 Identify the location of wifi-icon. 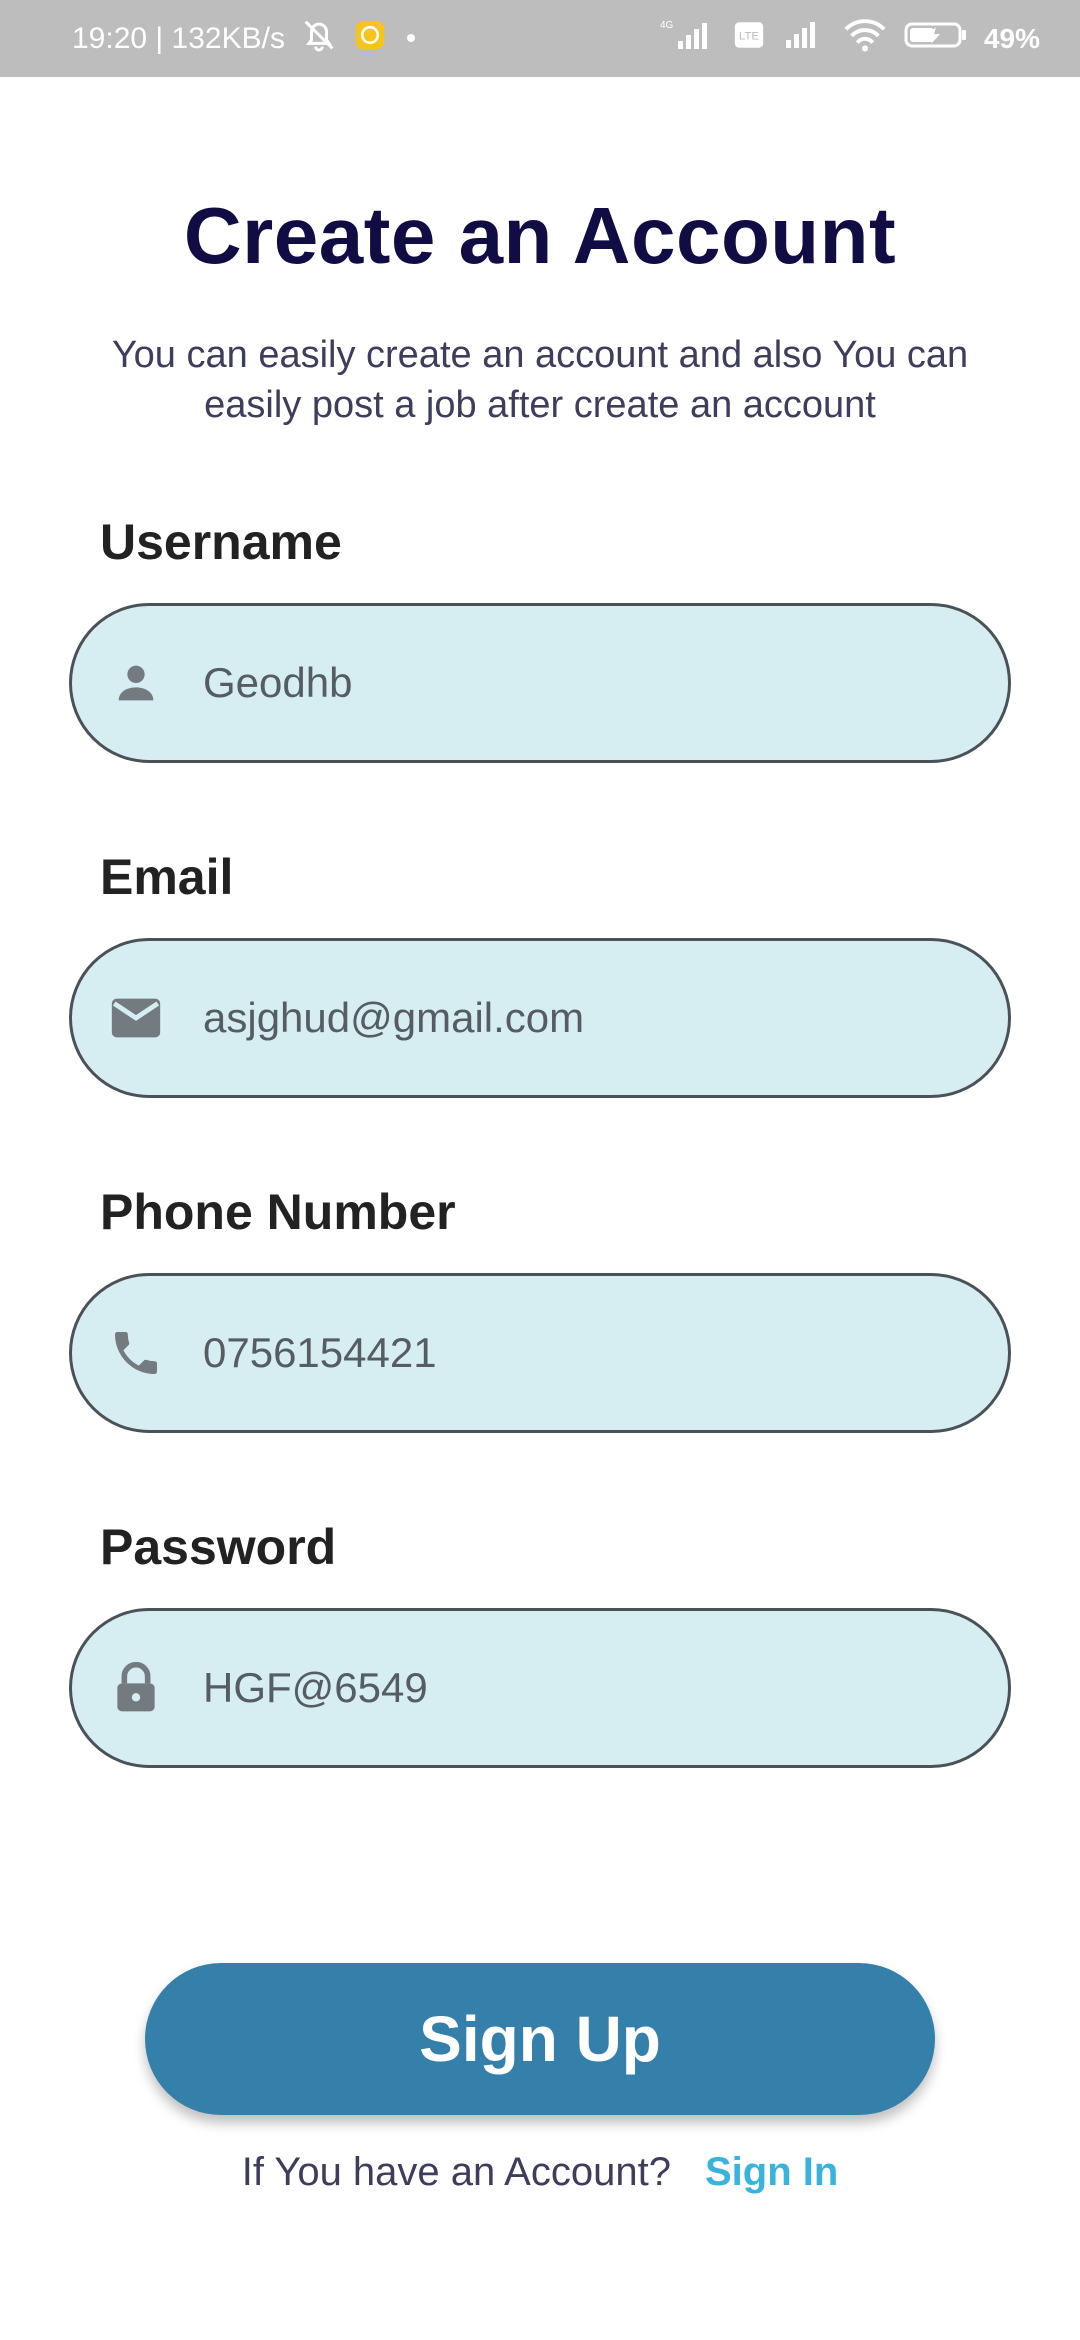
(865, 39).